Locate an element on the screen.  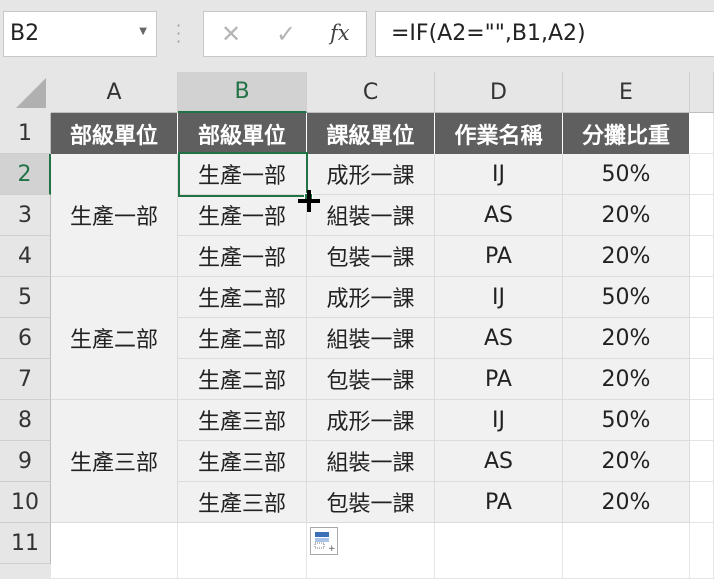
merged-cell-a: 生產一部 is located at coordinates (114, 215).